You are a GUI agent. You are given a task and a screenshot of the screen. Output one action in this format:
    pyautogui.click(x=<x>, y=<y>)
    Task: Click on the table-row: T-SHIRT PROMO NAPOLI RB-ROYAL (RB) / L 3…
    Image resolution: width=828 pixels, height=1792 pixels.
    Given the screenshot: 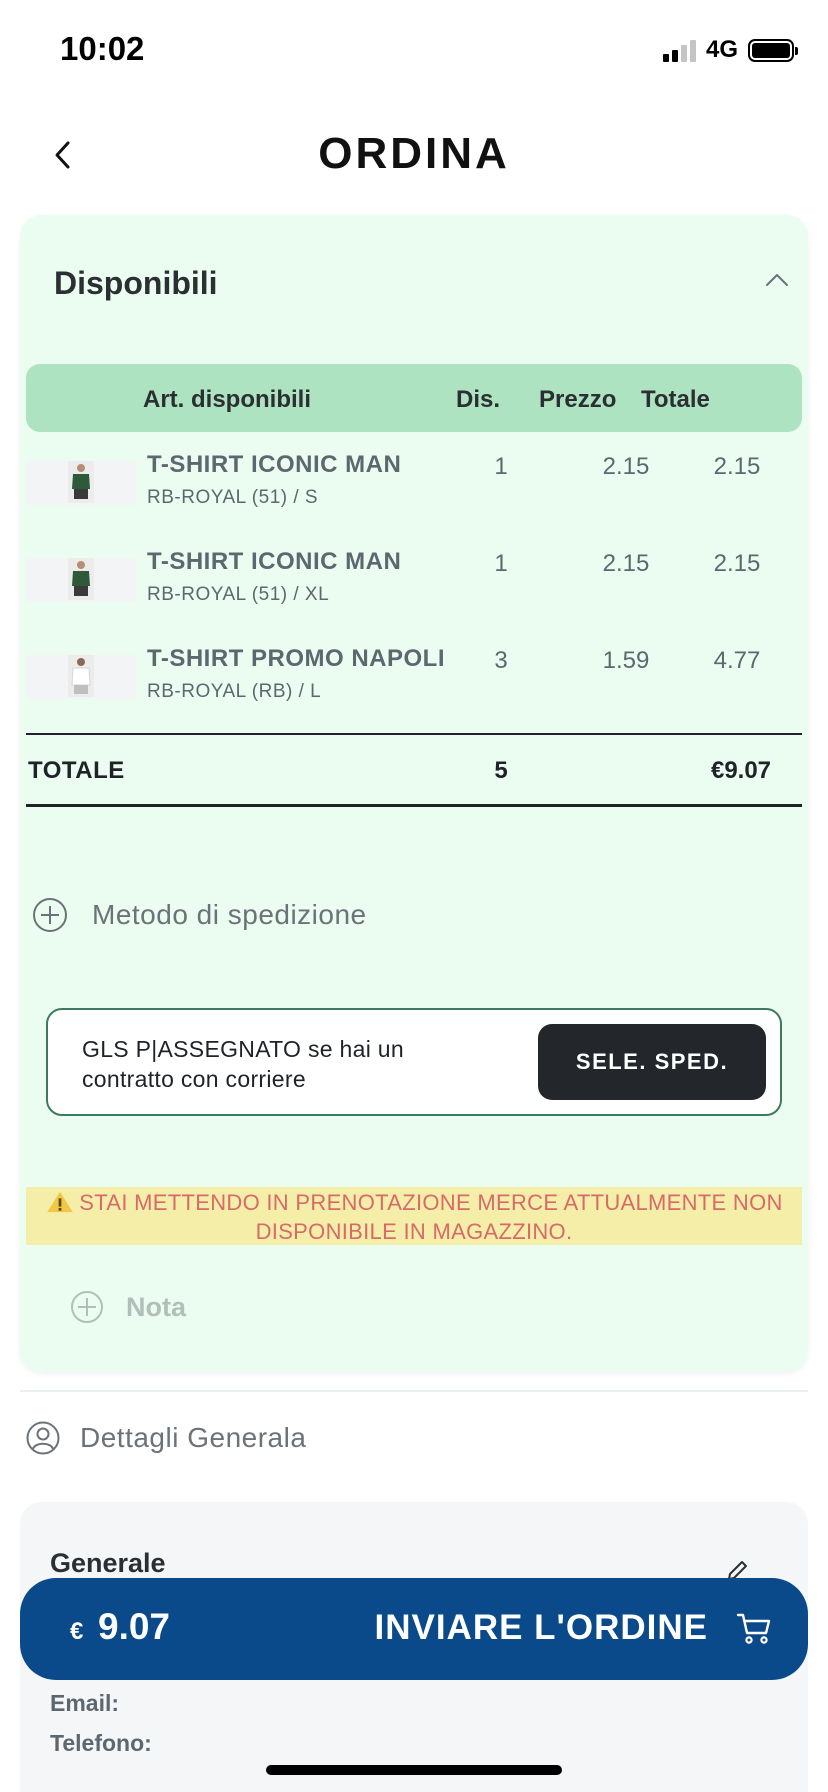 What is the action you would take?
    pyautogui.click(x=414, y=681)
    